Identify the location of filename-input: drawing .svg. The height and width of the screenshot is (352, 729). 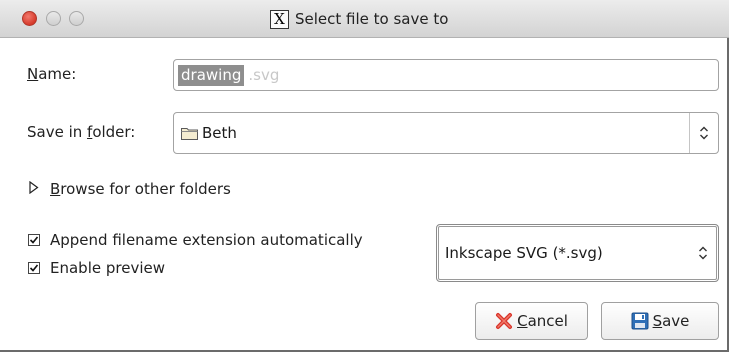
(446, 75).